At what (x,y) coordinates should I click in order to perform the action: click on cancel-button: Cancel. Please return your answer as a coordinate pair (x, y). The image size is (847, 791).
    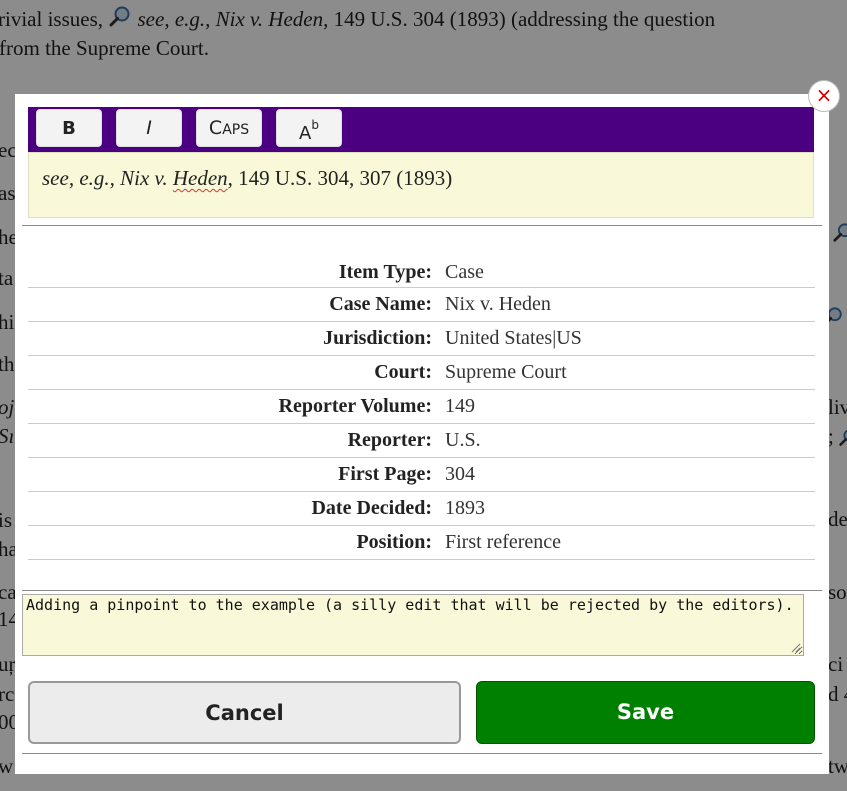
    Looking at the image, I should click on (244, 712).